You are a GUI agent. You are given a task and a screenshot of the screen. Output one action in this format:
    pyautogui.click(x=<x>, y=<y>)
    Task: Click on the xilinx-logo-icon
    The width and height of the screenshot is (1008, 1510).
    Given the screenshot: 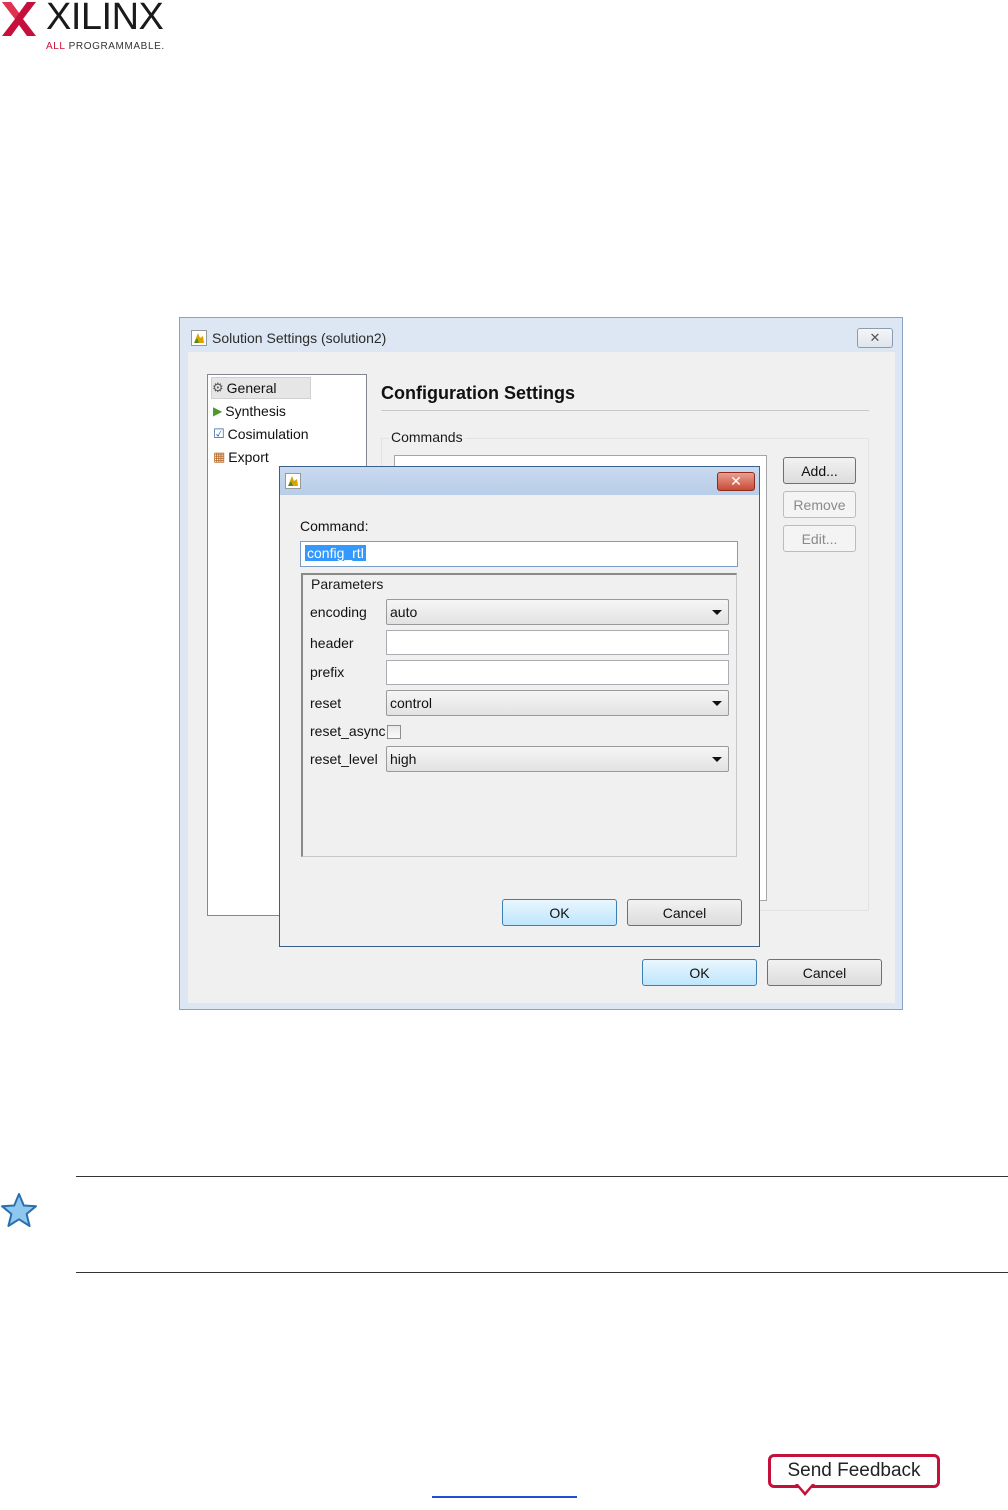 What is the action you would take?
    pyautogui.click(x=19, y=19)
    